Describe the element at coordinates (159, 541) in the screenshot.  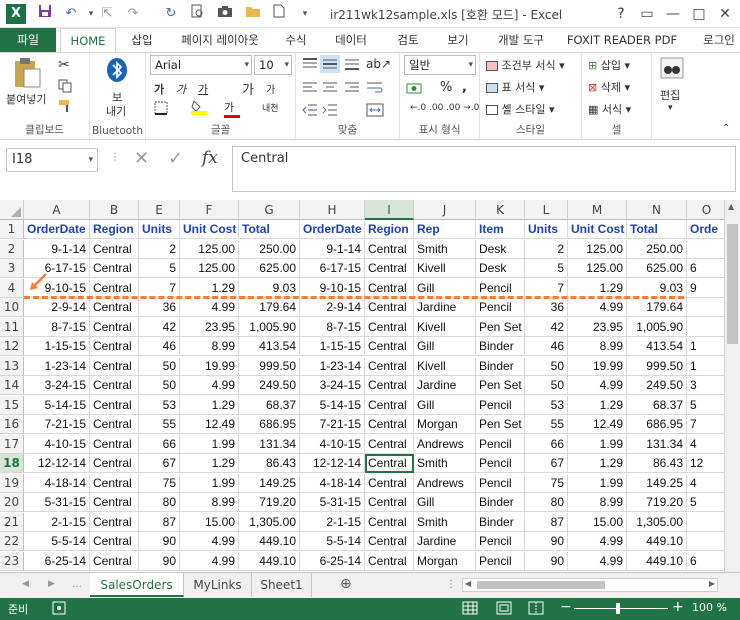
I see `table-cell: 90` at that location.